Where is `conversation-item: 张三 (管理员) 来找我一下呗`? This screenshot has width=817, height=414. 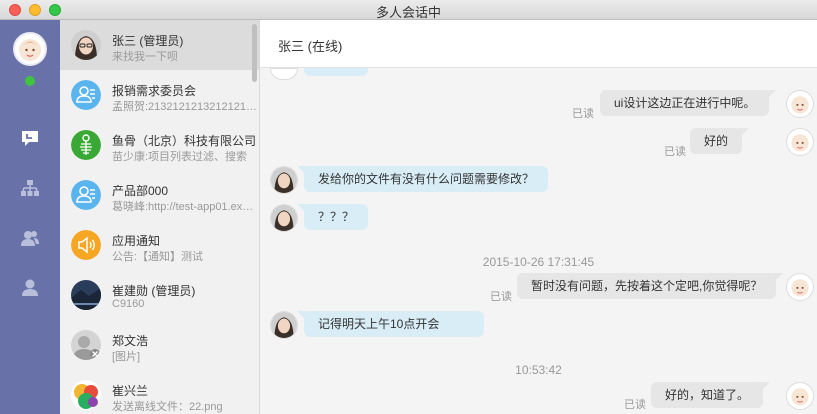 conversation-item: 张三 (管理员) 来找我一下呗 is located at coordinates (159, 45).